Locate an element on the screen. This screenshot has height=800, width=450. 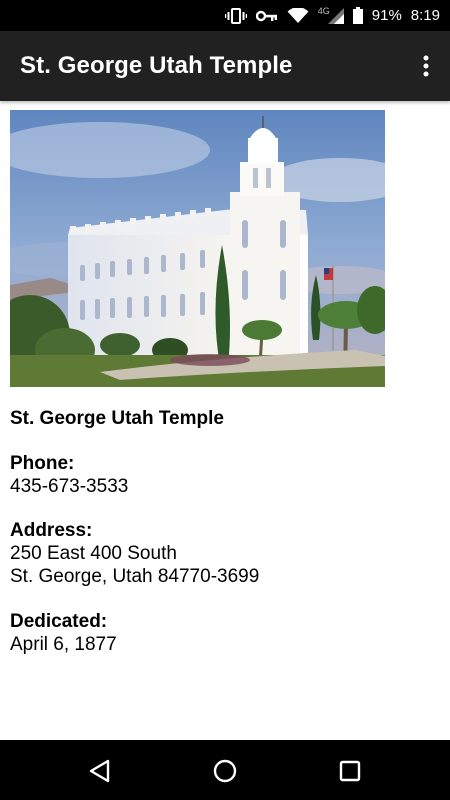
cell-signal-icon: 4G is located at coordinates (330, 14).